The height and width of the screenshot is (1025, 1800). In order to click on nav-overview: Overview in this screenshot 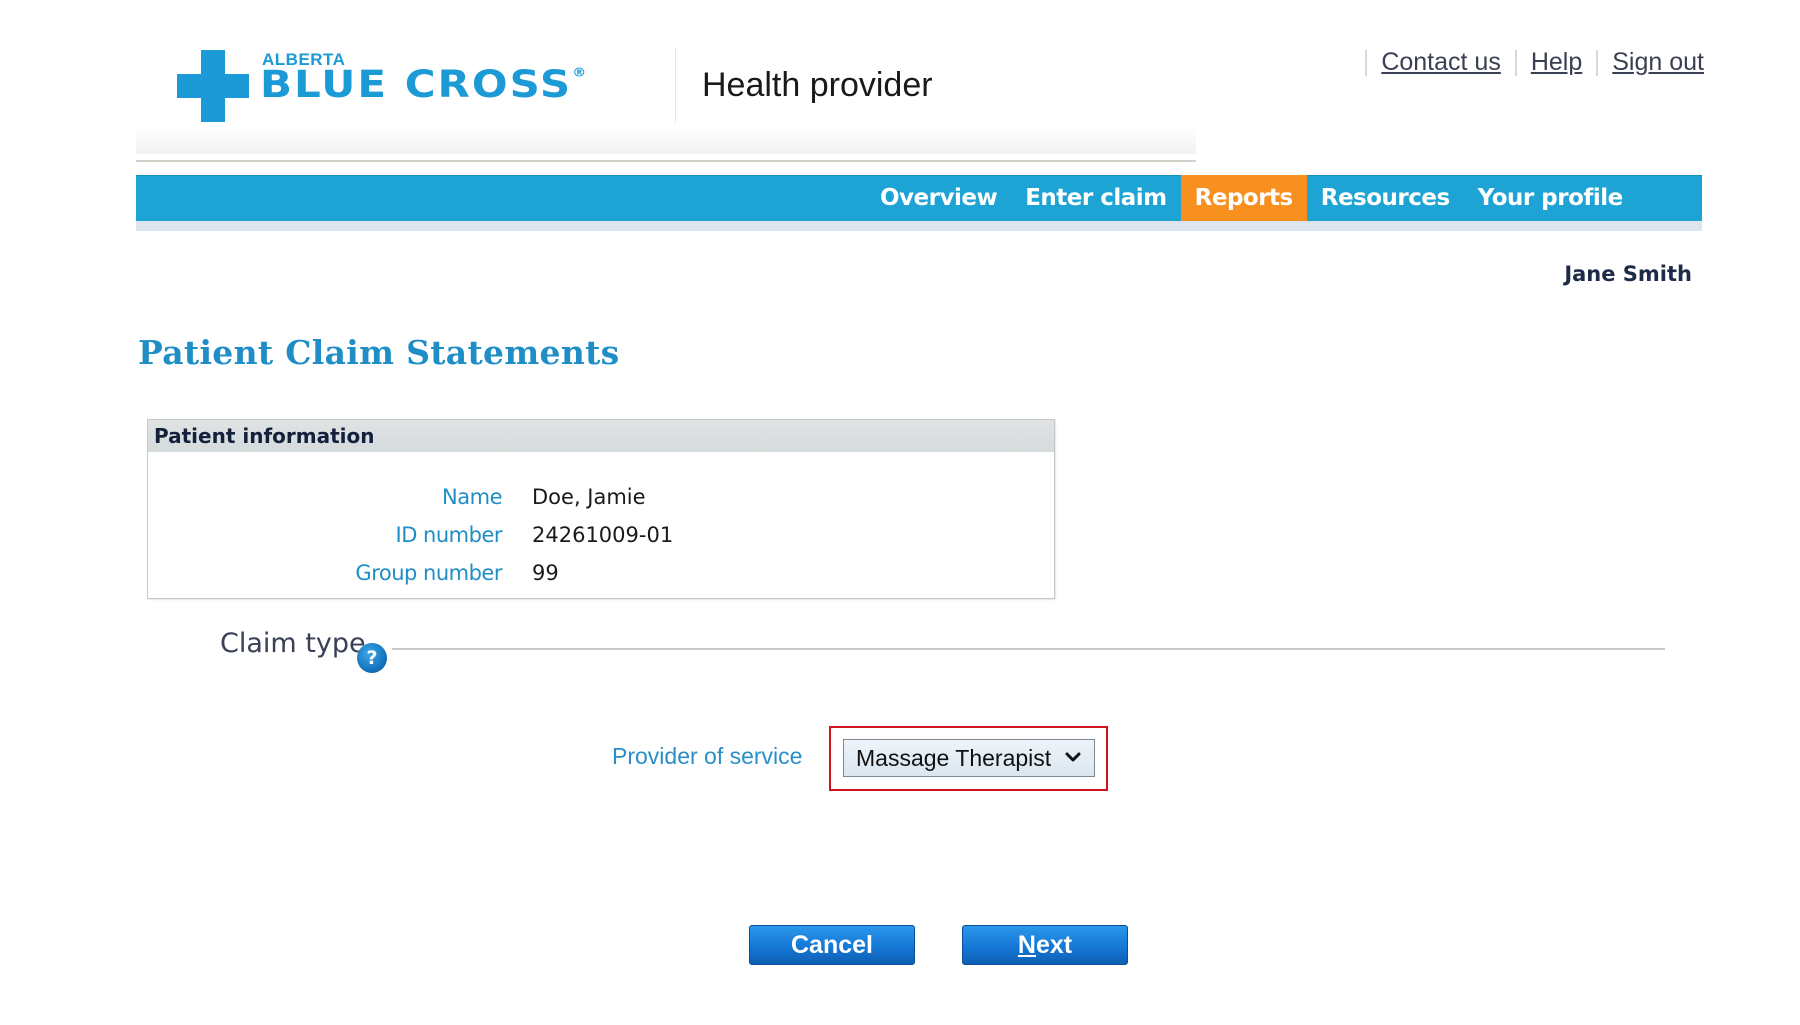, I will do `click(938, 198)`.